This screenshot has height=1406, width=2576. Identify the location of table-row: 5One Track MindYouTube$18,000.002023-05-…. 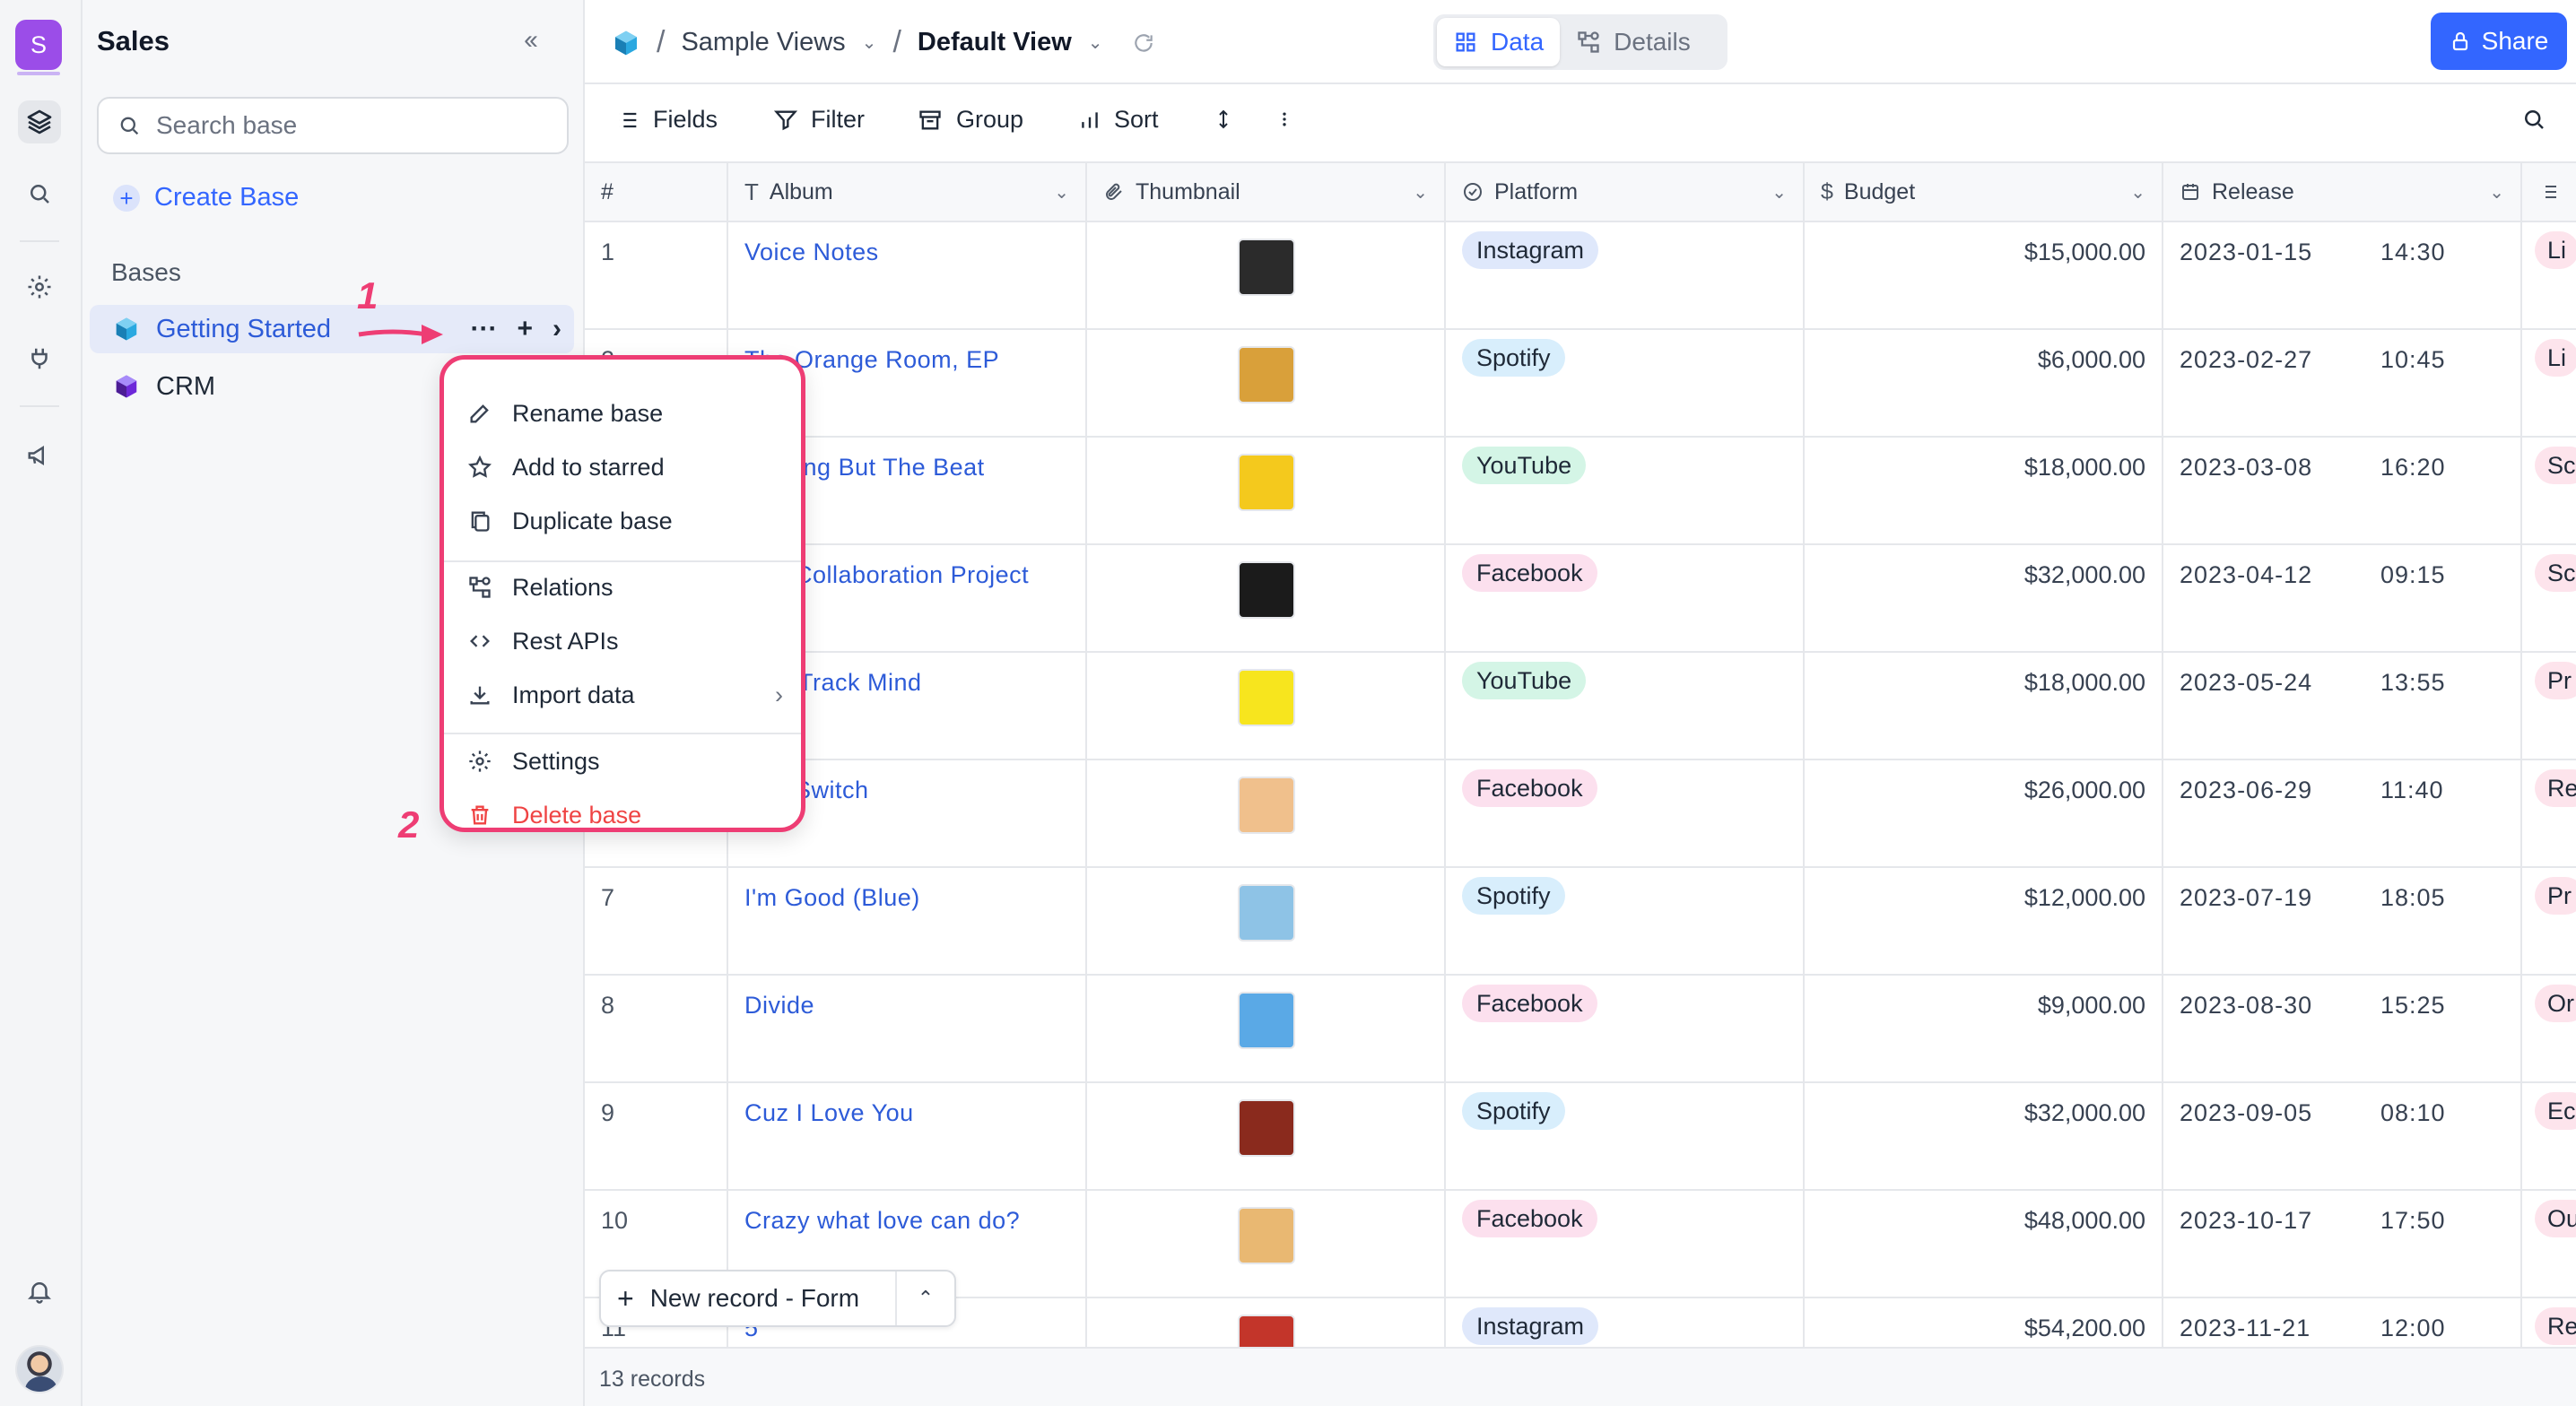
(1580, 706).